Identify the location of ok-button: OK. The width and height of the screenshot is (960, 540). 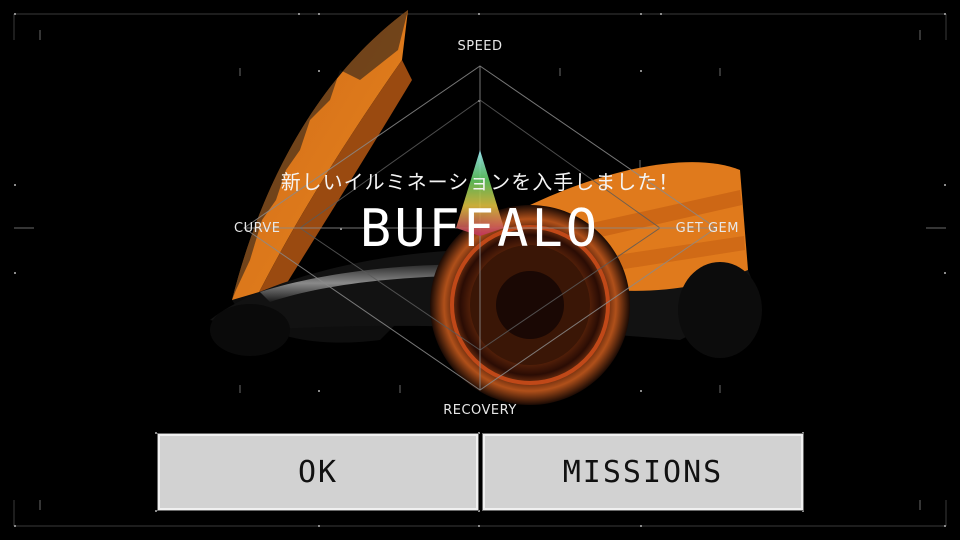
(318, 472).